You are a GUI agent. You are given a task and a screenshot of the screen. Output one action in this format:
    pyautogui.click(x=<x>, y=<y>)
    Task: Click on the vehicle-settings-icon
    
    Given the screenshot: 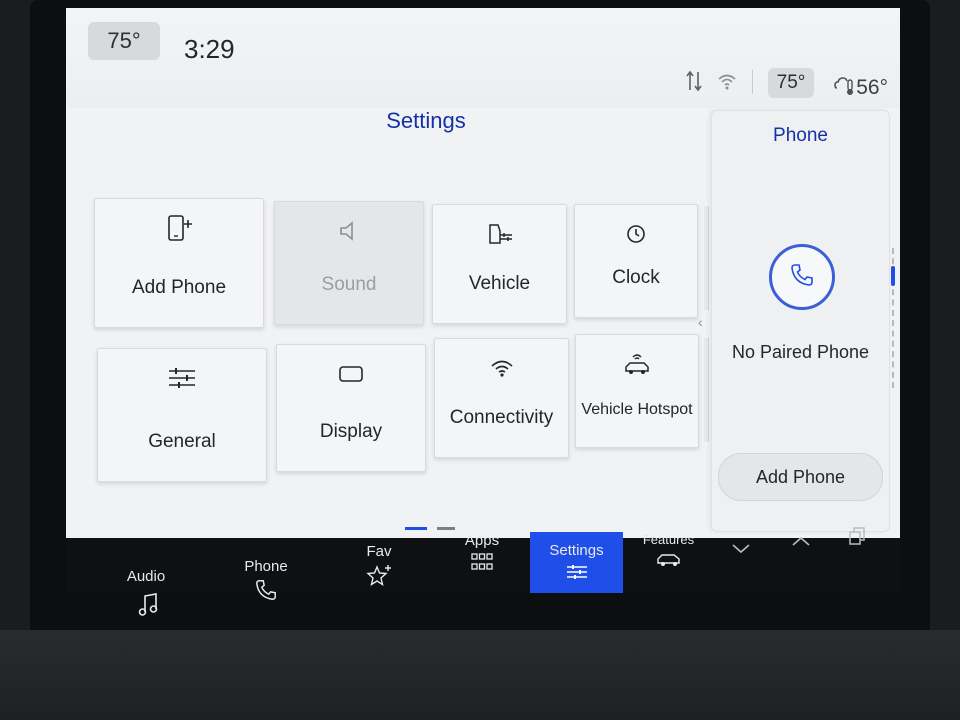 What is the action you would take?
    pyautogui.click(x=499, y=234)
    